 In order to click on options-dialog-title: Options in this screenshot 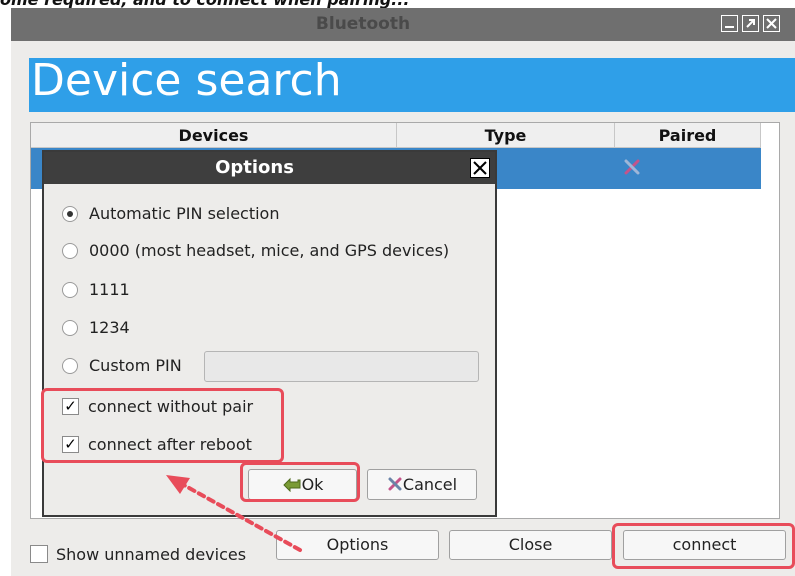, I will do `click(254, 167)`.